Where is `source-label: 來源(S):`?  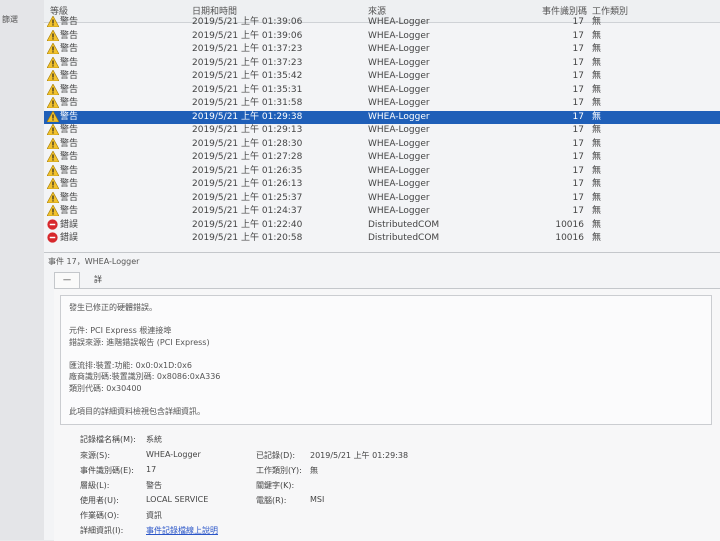
source-label: 來源(S): is located at coordinates (95, 455).